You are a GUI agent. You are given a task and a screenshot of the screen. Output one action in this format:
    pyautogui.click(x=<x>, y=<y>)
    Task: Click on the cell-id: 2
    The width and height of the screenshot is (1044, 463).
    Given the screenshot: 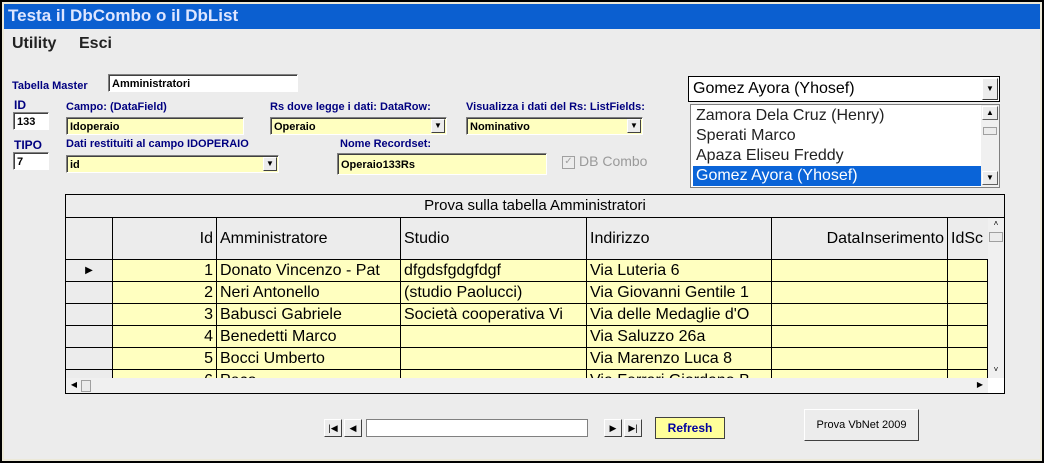 What is the action you would take?
    pyautogui.click(x=165, y=293)
    